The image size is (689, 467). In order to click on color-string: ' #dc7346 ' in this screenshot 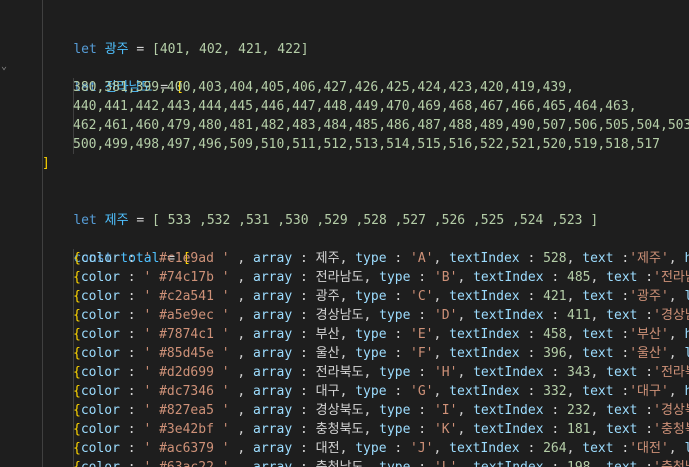, I will do `click(186, 391)`.